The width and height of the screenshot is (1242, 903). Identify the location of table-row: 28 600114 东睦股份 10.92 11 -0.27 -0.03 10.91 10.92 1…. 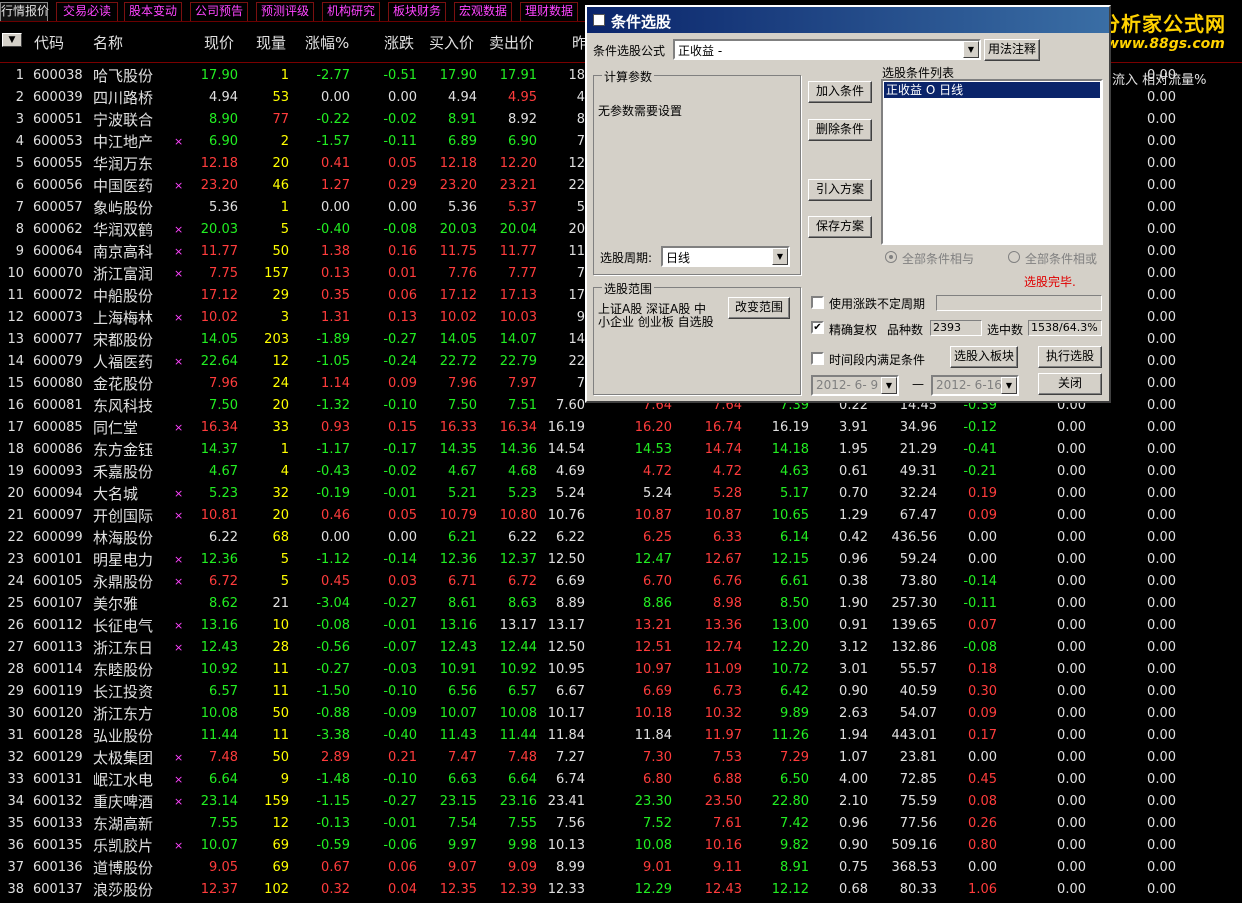
(621, 670).